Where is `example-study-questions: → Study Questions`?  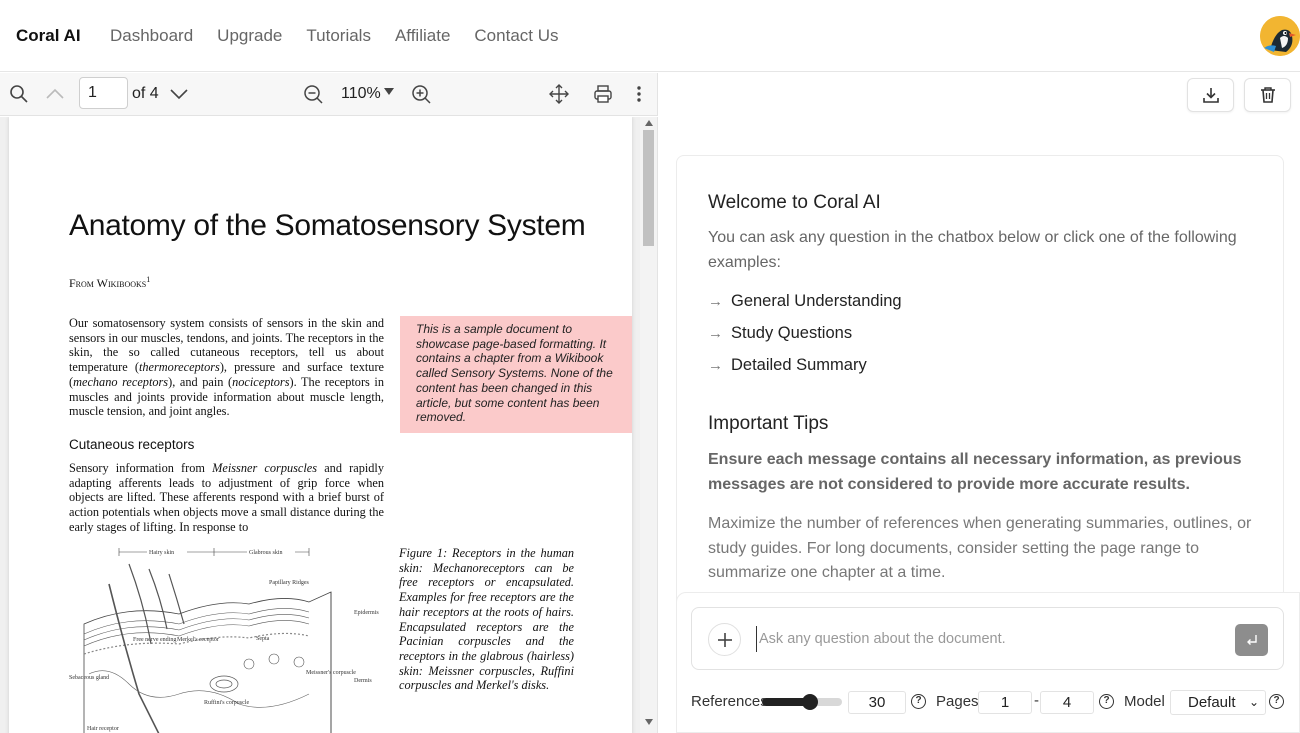 example-study-questions: → Study Questions is located at coordinates (780, 333).